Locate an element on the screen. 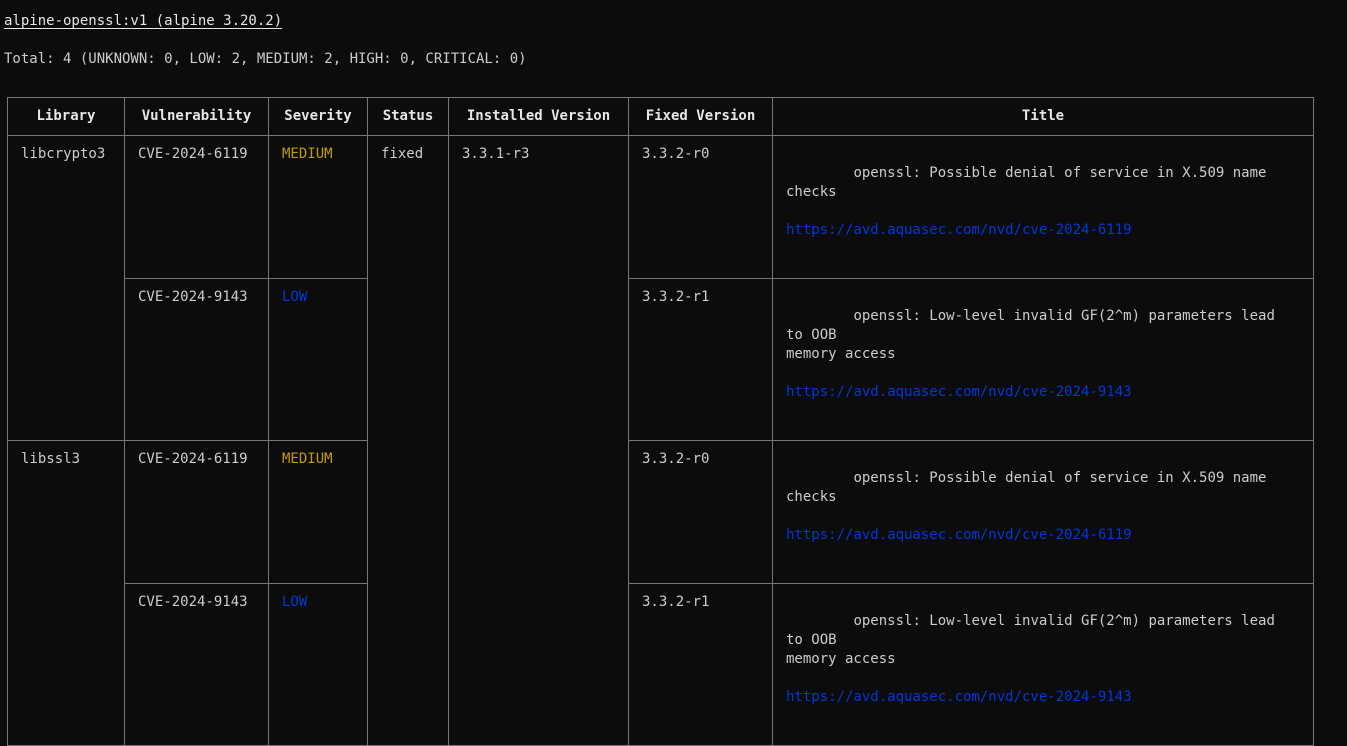 The image size is (1347, 746). status-cell: fixed is located at coordinates (408, 440).